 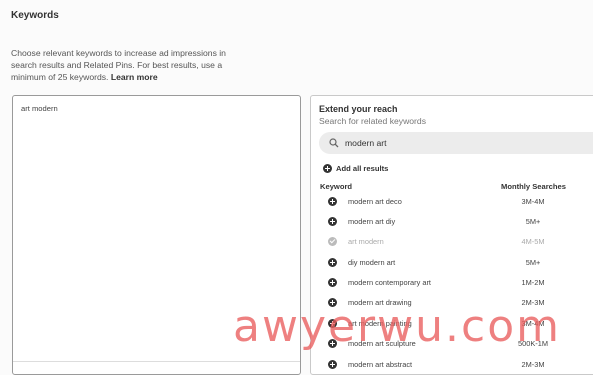 What do you see at coordinates (380, 323) in the screenshot?
I see `keyword-text: art modern painting` at bounding box center [380, 323].